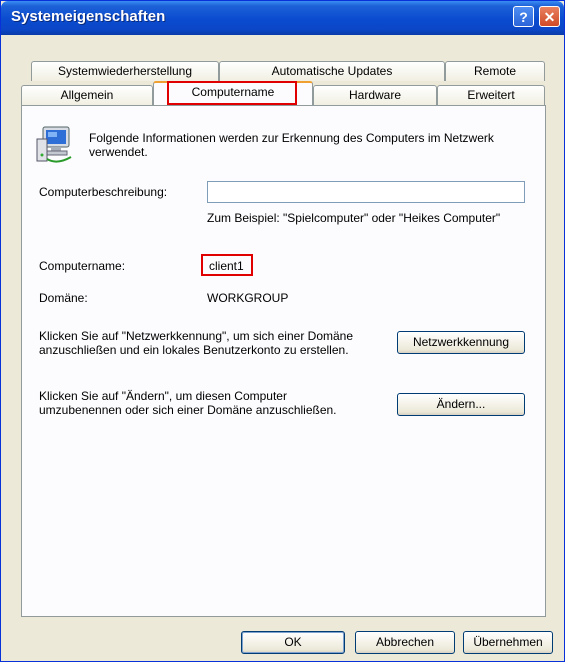 The image size is (565, 662). Describe the element at coordinates (405, 642) in the screenshot. I see `cancel-button: Abbrechen` at that location.